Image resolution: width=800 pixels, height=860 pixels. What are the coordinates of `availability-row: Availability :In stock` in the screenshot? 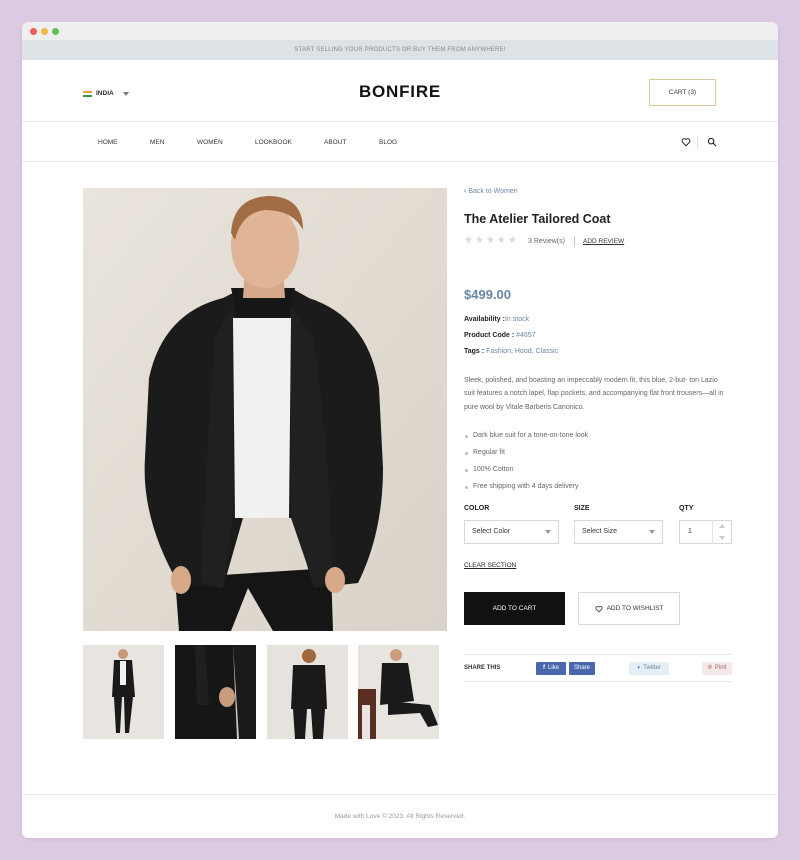 It's located at (496, 319).